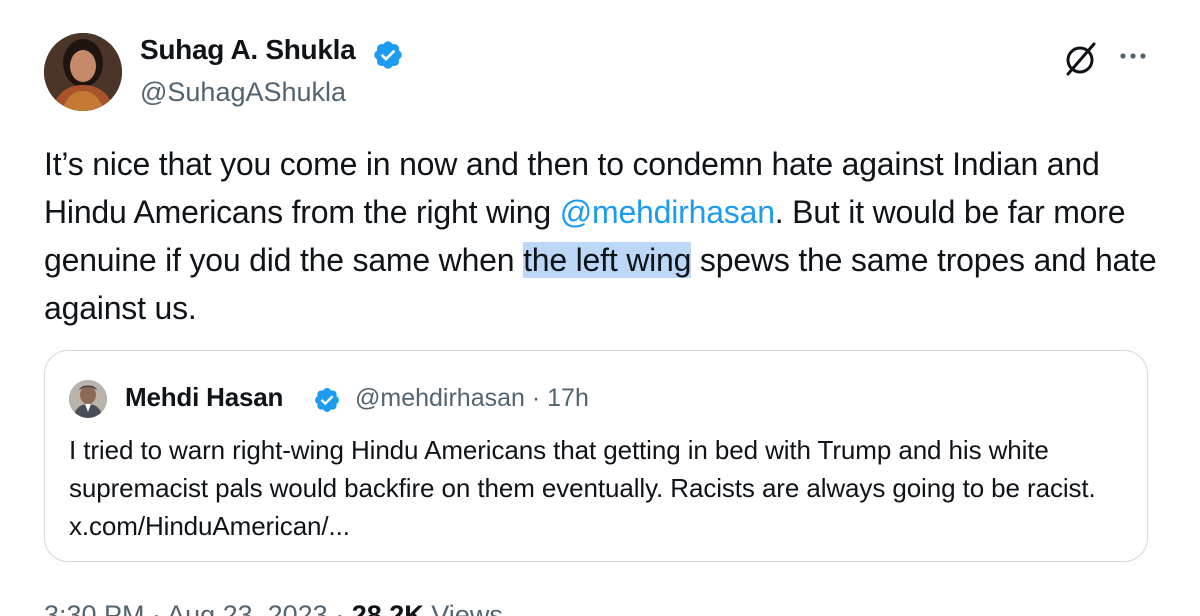 This screenshot has width=1200, height=616. Describe the element at coordinates (440, 398) in the screenshot. I see `quoted-author-handle: @mehdirhasan` at that location.